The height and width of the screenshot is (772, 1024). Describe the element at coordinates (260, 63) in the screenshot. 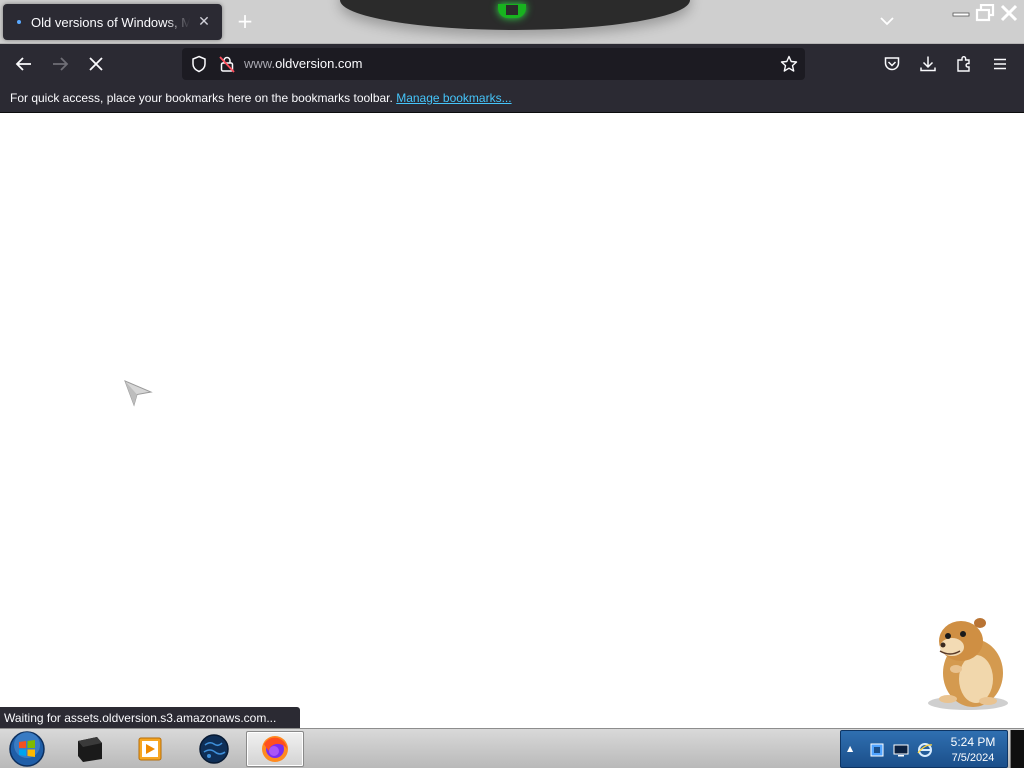

I see `url-prefix: www.` at that location.